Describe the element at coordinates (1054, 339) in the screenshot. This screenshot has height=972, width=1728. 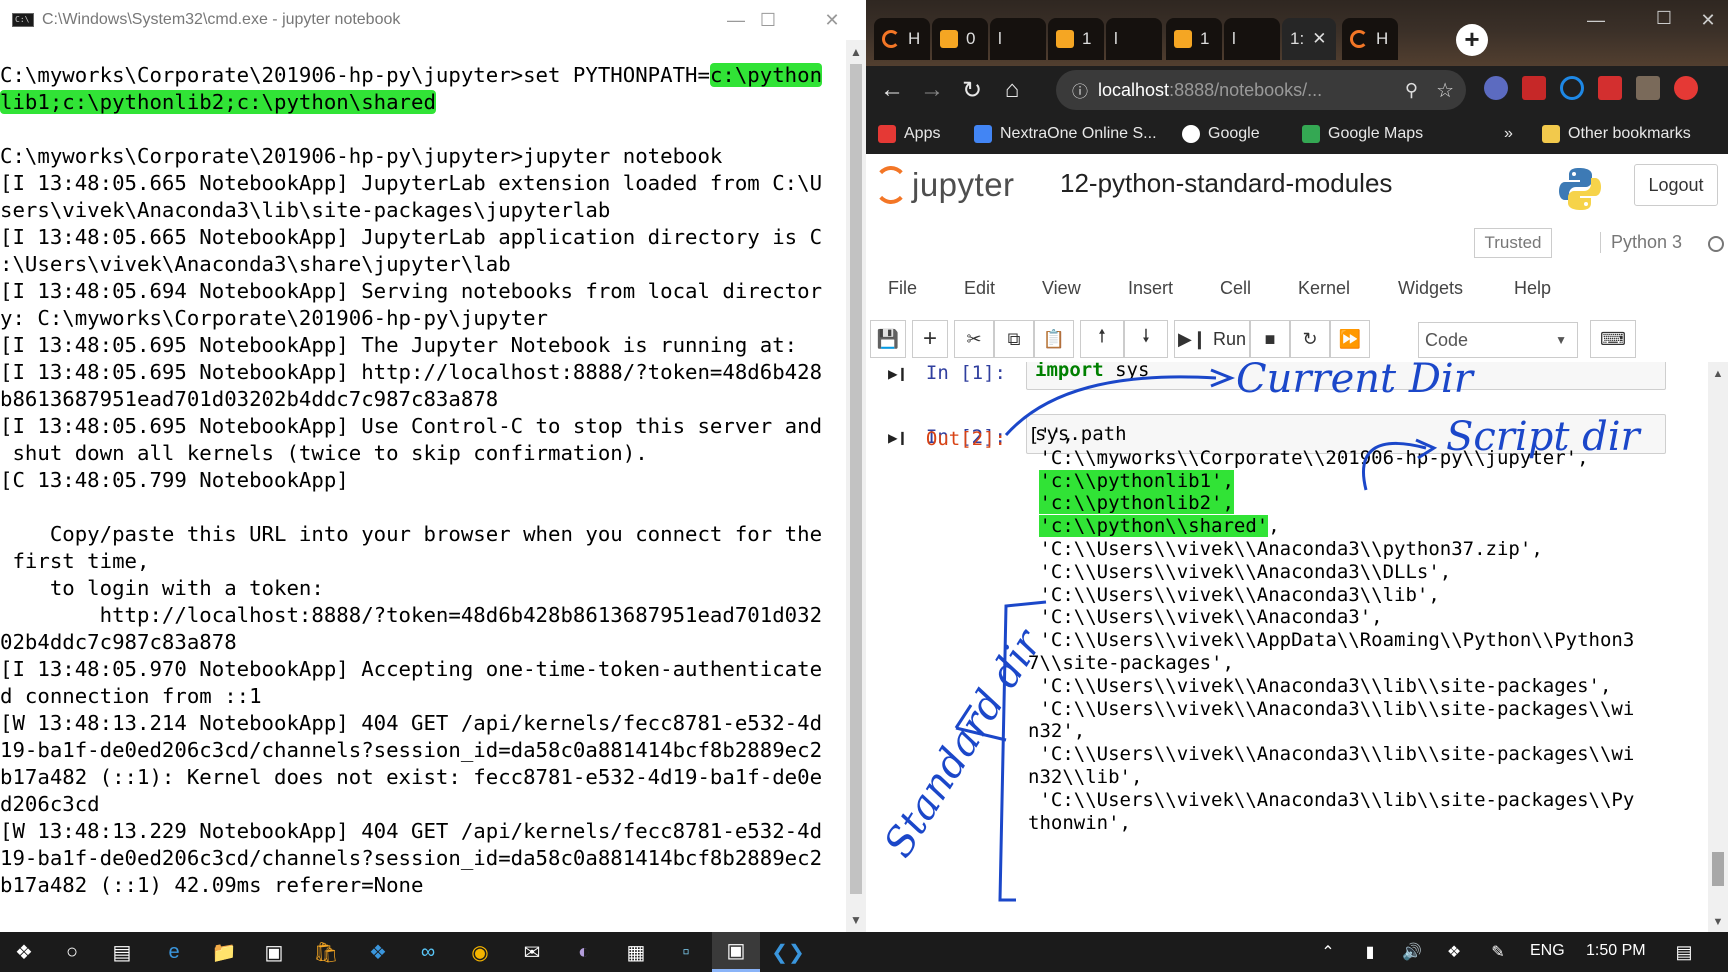
I see `paste-icon: 📋` at that location.